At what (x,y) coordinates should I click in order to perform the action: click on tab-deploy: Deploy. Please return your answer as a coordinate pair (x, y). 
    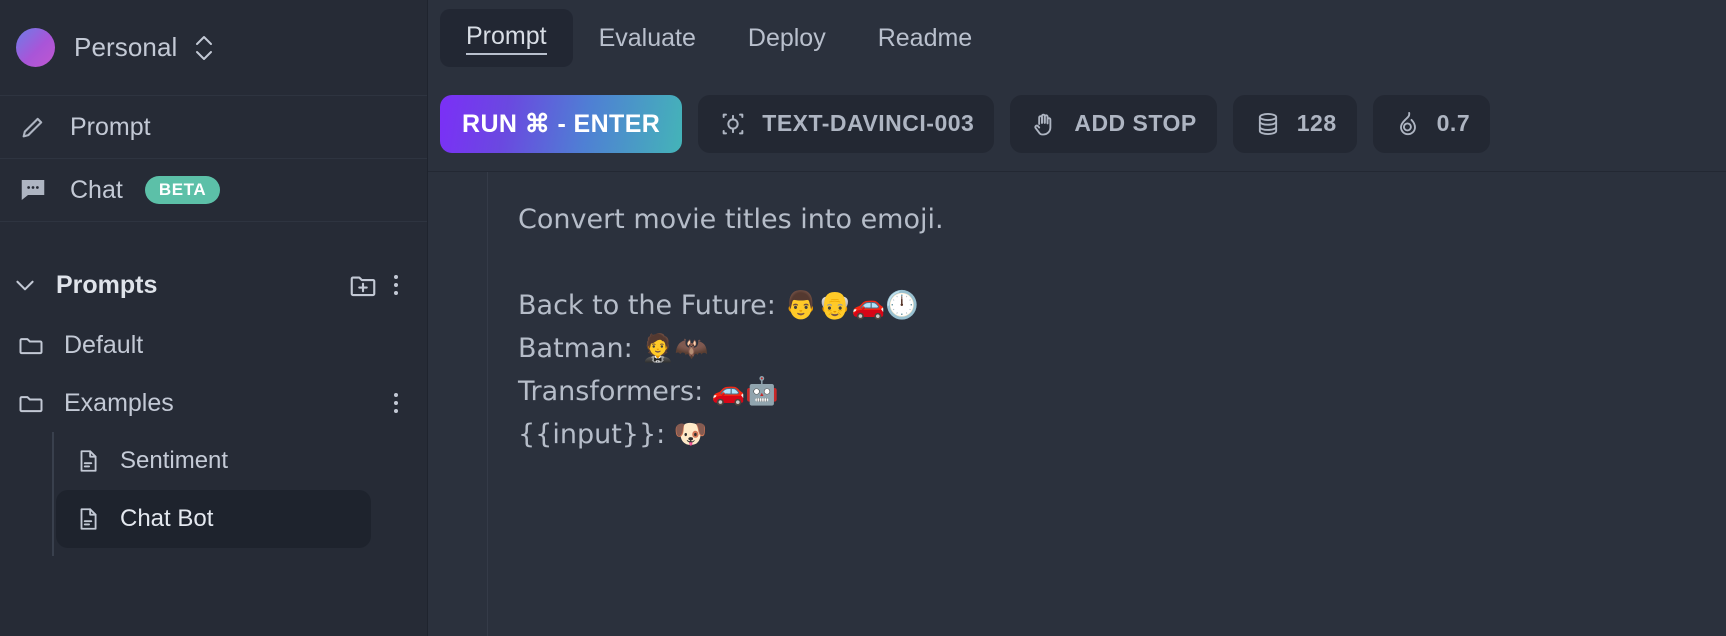
    Looking at the image, I should click on (787, 38).